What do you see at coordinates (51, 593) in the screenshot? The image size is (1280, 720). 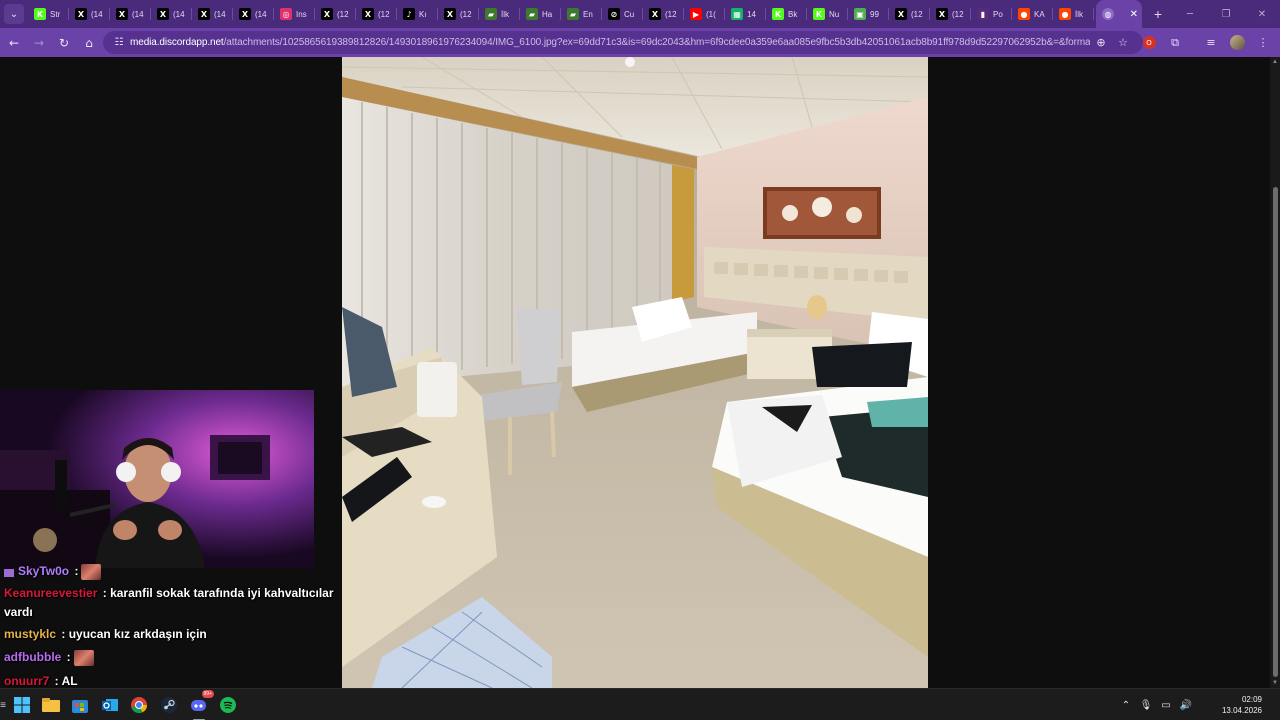 I see `chat-username: Keanureevestier` at bounding box center [51, 593].